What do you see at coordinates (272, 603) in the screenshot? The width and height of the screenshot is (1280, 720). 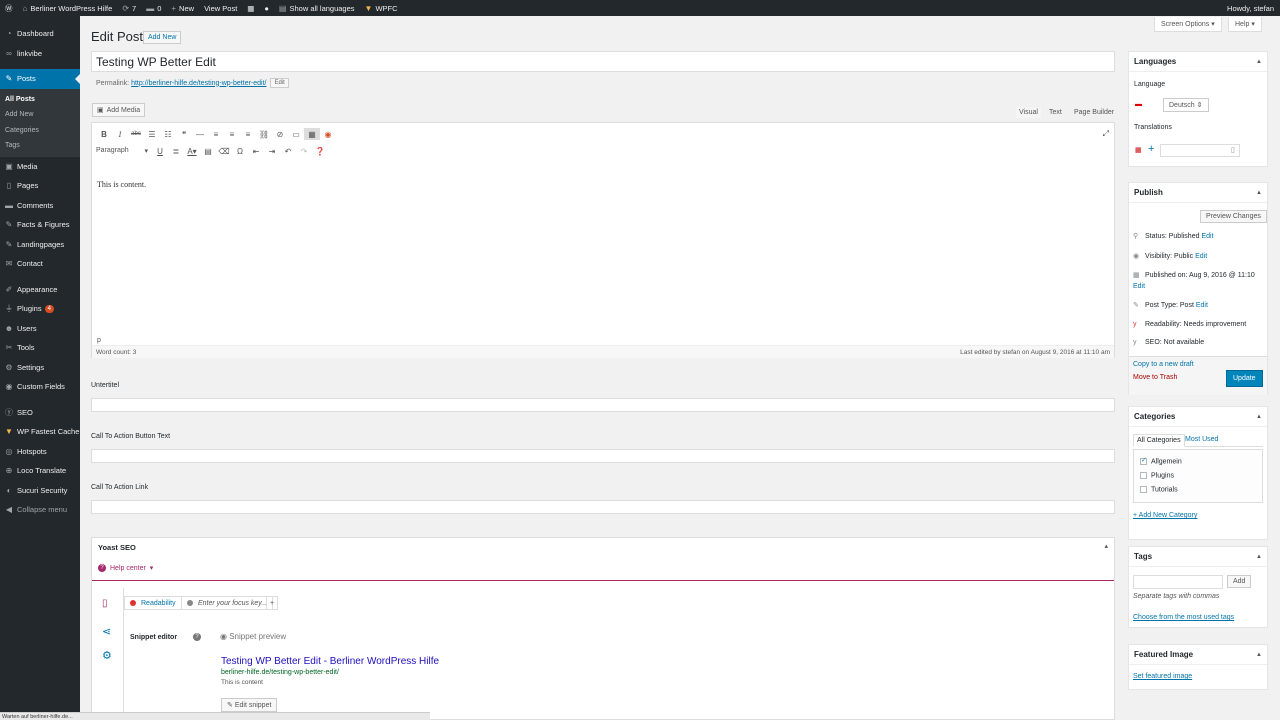 I see `add-keyword-button: +` at bounding box center [272, 603].